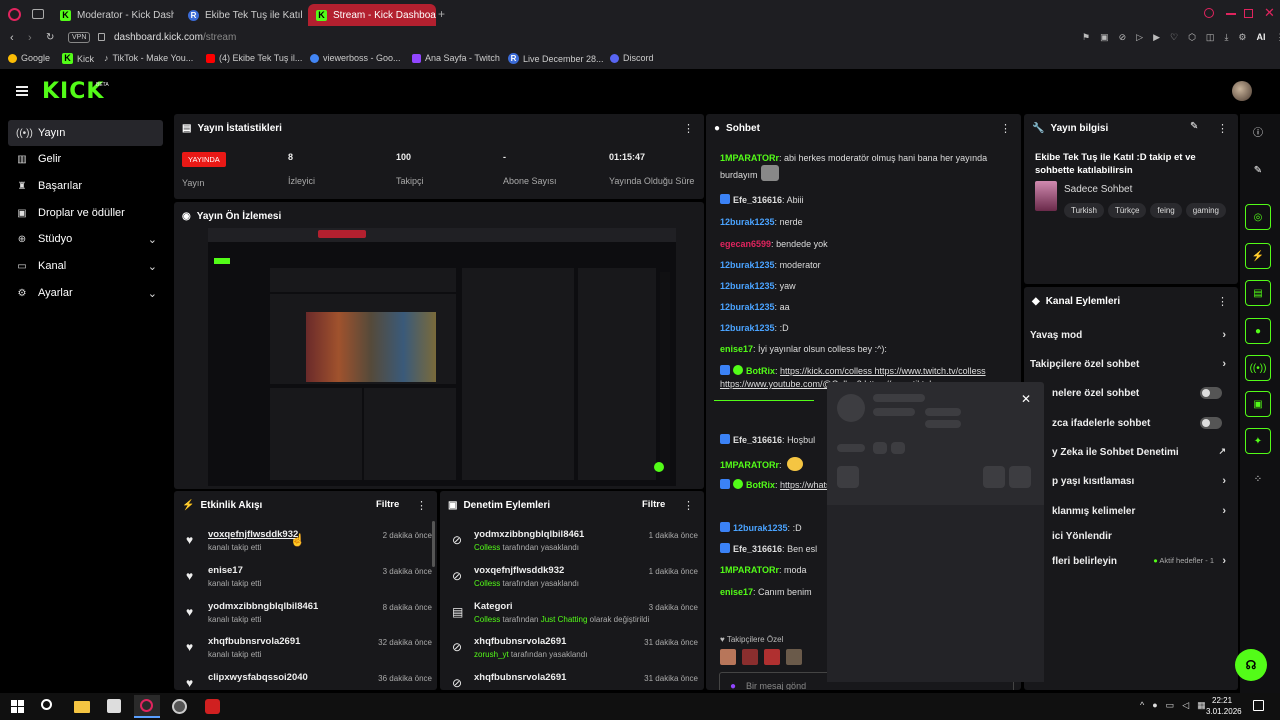 The height and width of the screenshot is (720, 1280). I want to click on play-icon: ▶, so click(1156, 37).